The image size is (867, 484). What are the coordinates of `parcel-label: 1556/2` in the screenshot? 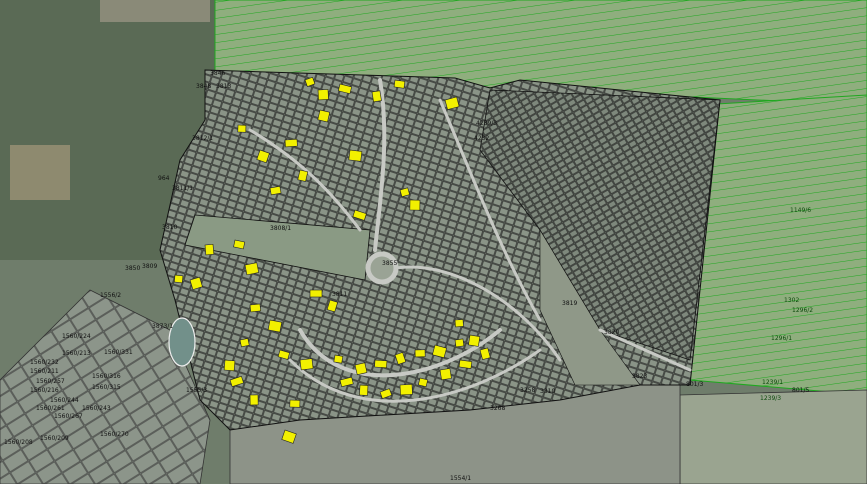 It's located at (110, 295).